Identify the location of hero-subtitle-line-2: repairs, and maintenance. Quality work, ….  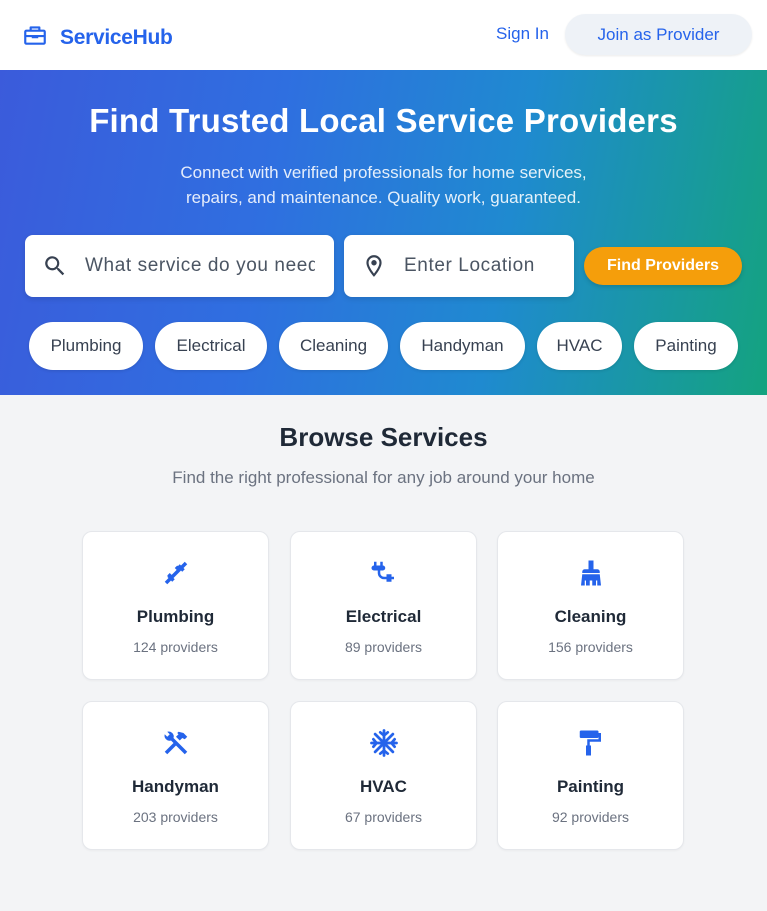
(383, 197).